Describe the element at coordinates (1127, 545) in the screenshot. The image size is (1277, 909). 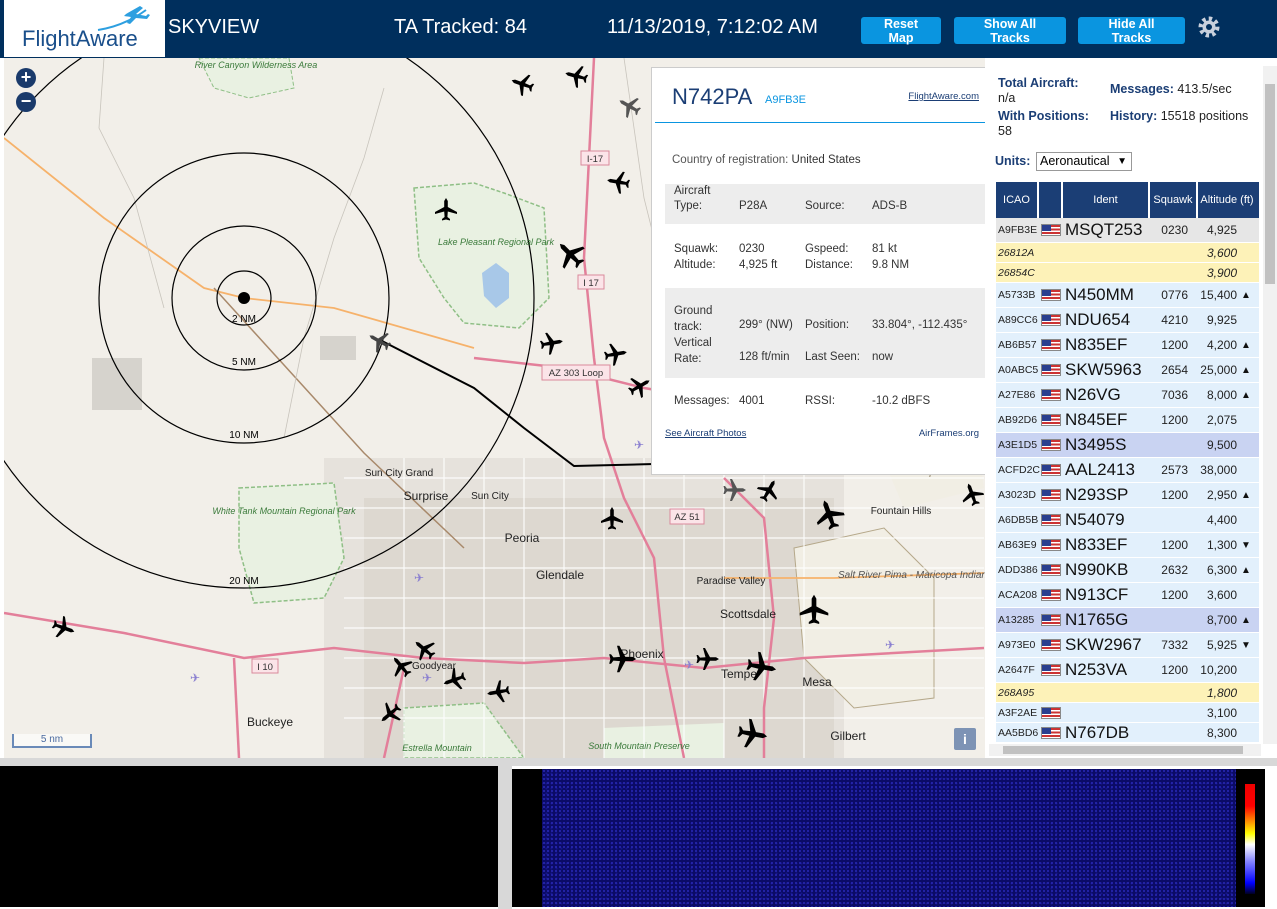
I see `table-row: AB63E9 N833EF 1200 1,300 ▼` at that location.